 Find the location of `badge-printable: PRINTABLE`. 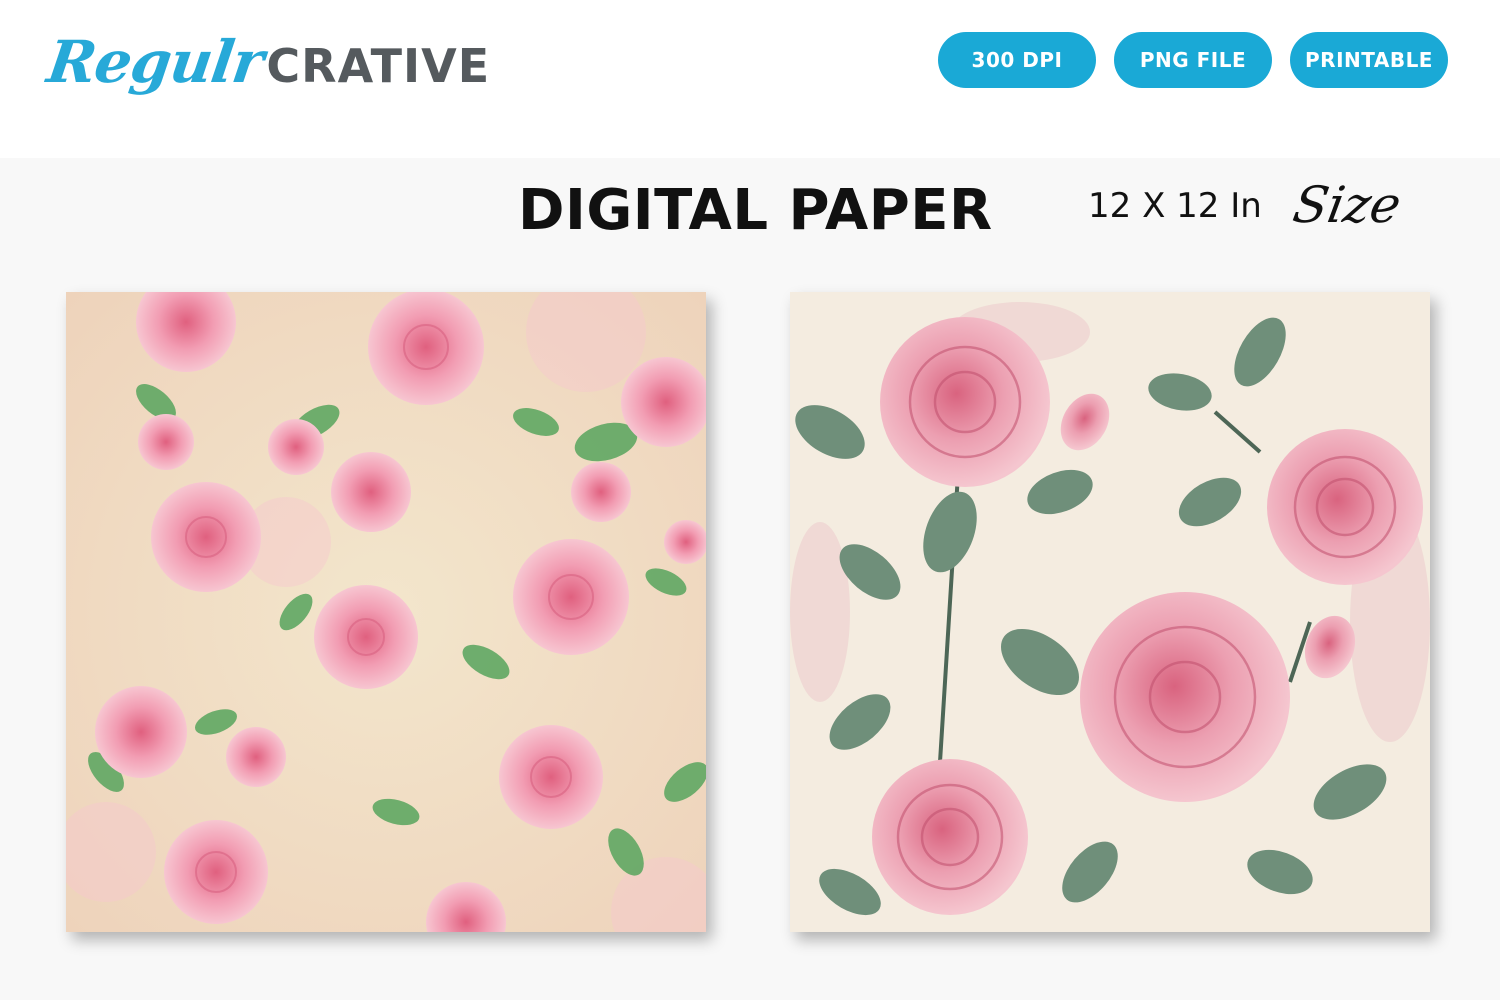

badge-printable: PRINTABLE is located at coordinates (1369, 60).